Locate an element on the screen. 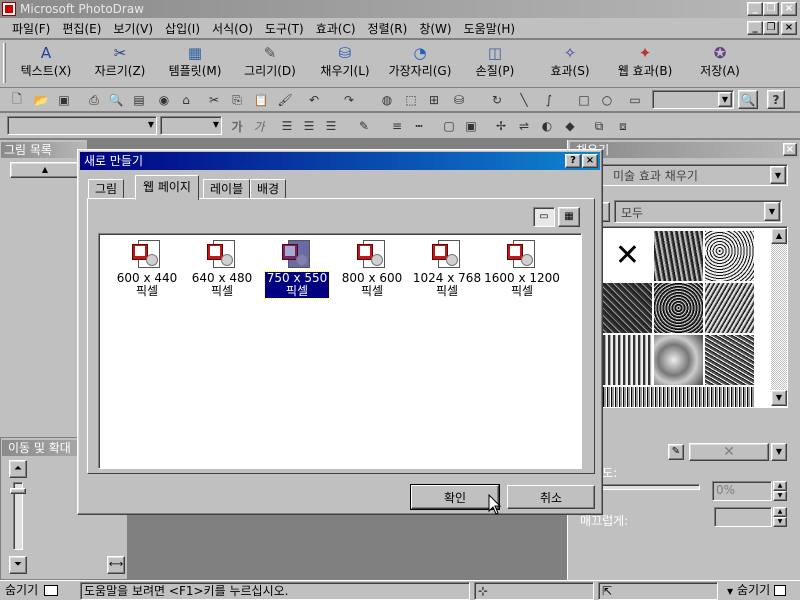 Image resolution: width=800 pixels, height=600 pixels. template-item: 640 x 480 픽셀 is located at coordinates (222, 272).